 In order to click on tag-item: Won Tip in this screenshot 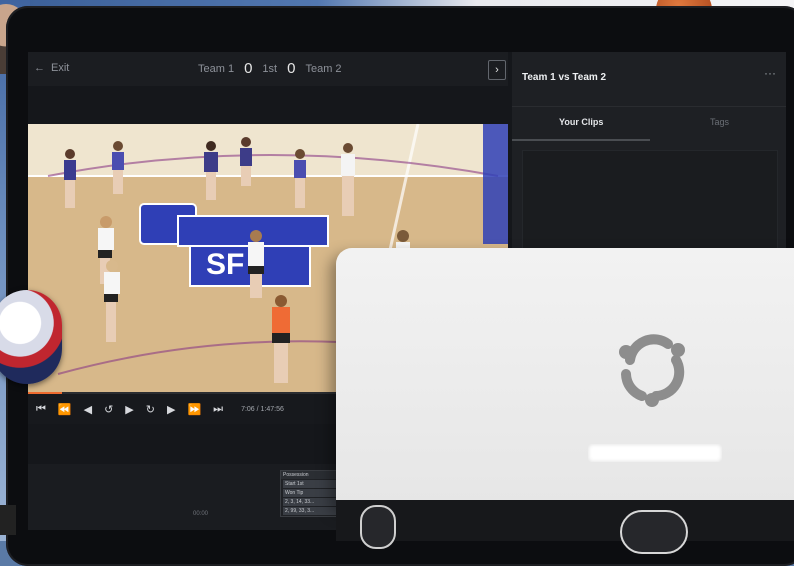, I will do `click(311, 493)`.